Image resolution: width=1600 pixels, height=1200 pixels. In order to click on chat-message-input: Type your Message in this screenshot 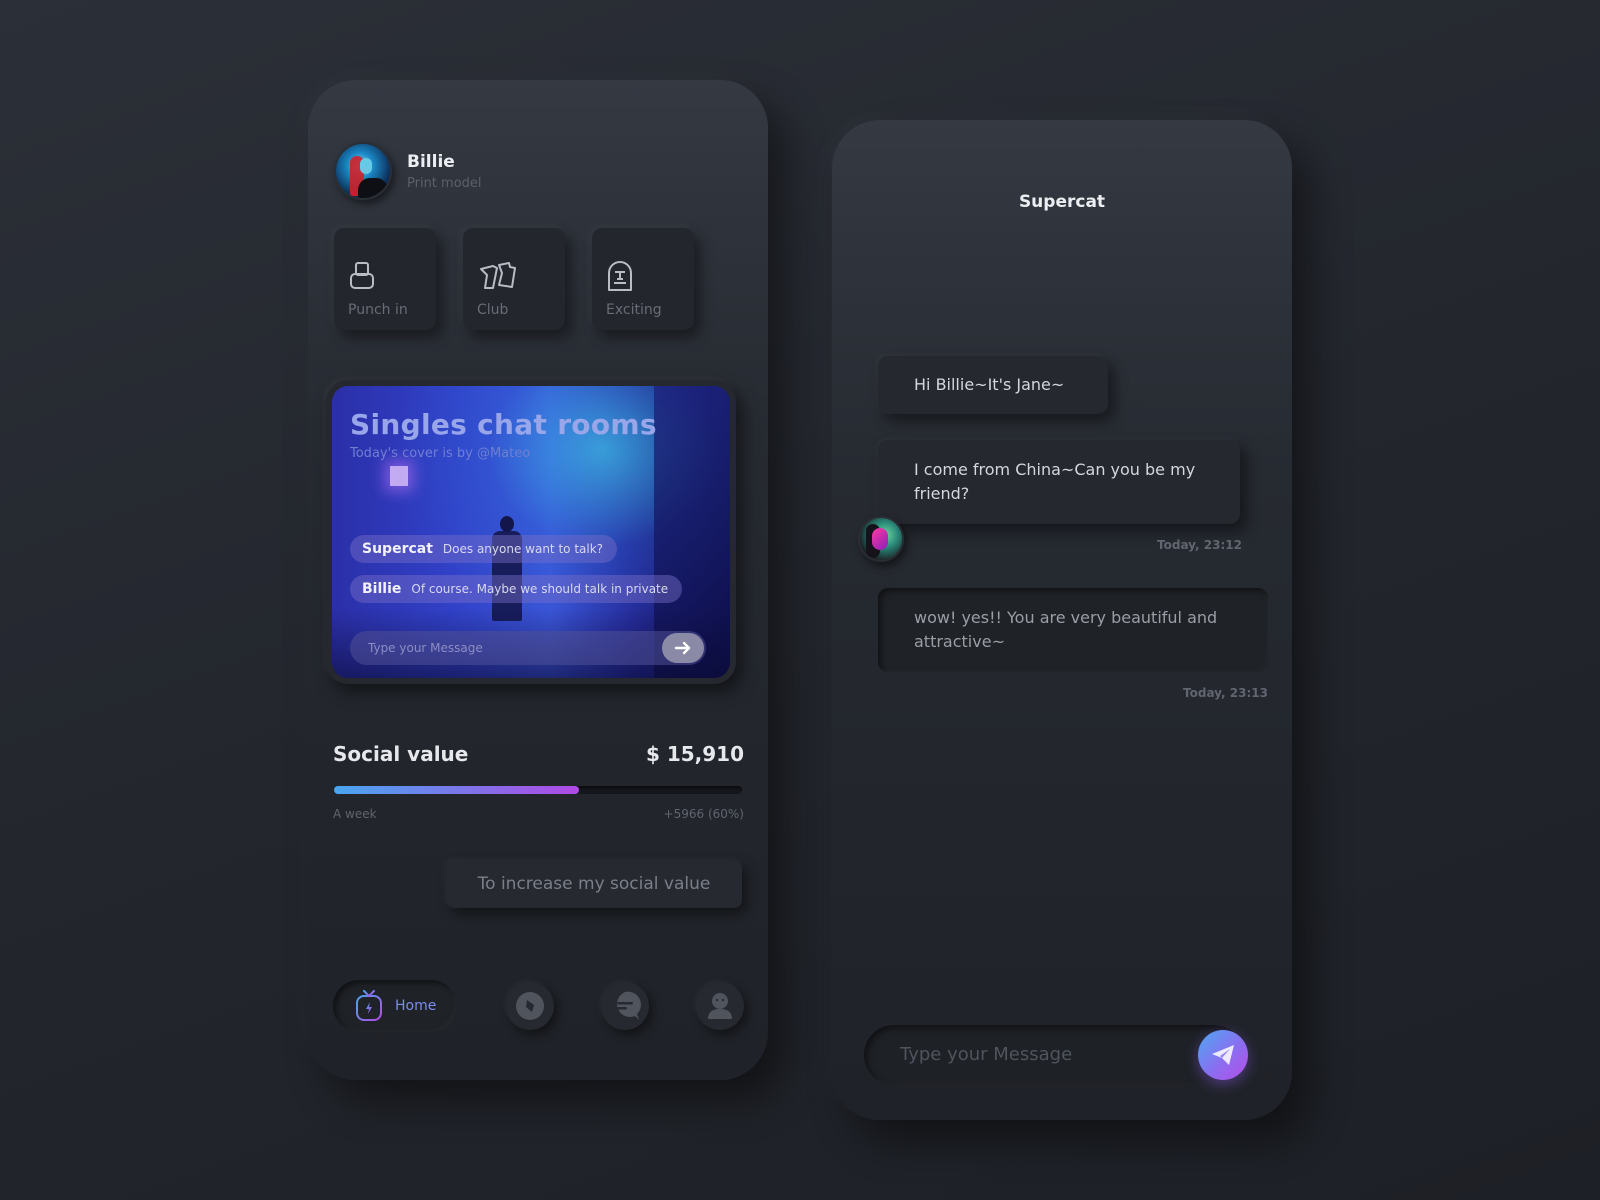, I will do `click(1056, 1055)`.